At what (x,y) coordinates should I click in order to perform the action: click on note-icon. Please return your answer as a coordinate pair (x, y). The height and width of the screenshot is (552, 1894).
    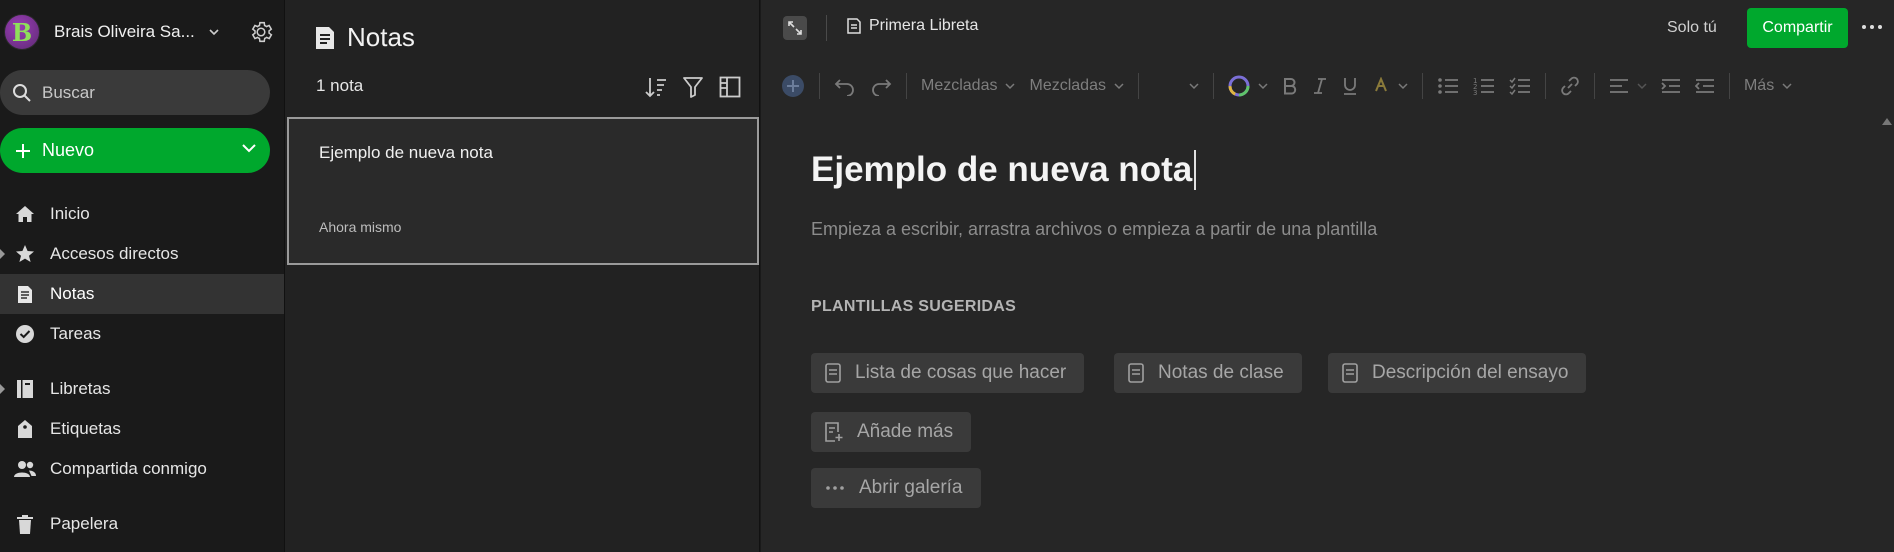
    Looking at the image, I should click on (325, 38).